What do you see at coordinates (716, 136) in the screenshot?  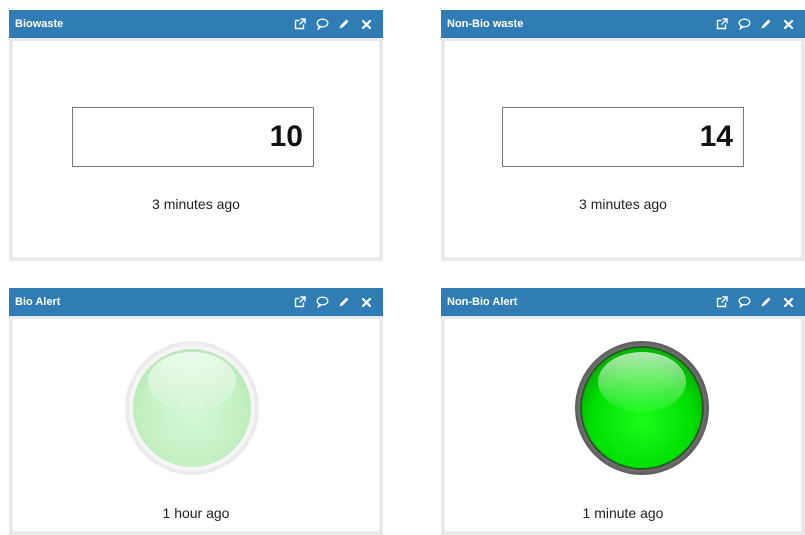 I see `value-text: 14` at bounding box center [716, 136].